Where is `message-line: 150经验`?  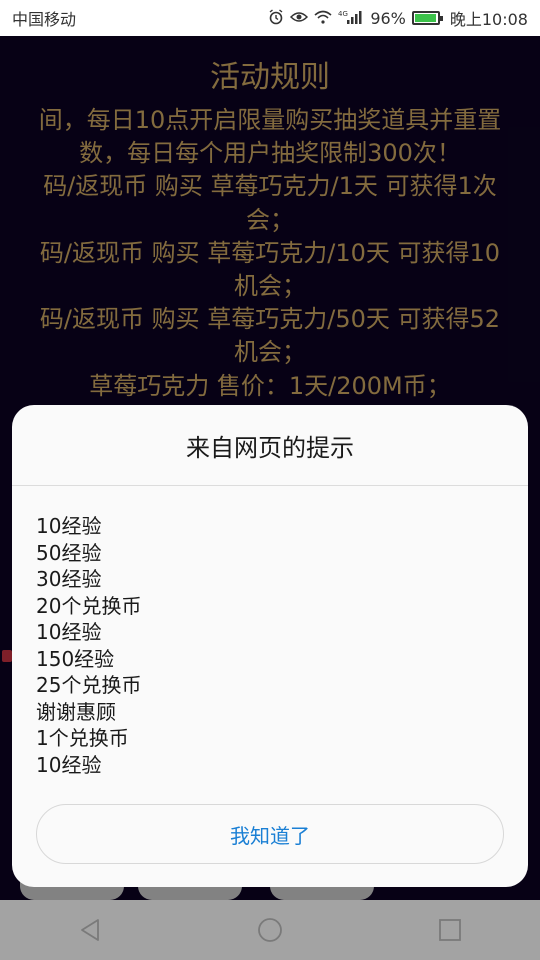 message-line: 150经验 is located at coordinates (75, 658).